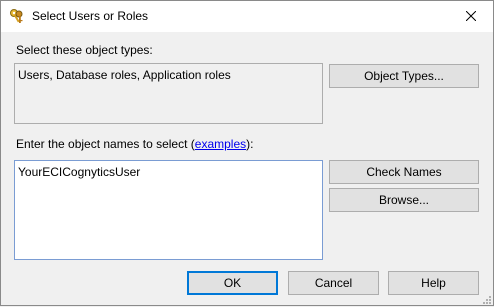 Image resolution: width=494 pixels, height=307 pixels. What do you see at coordinates (105, 144) in the screenshot?
I see `object-names-label-prefix: Enter the object names to select (` at bounding box center [105, 144].